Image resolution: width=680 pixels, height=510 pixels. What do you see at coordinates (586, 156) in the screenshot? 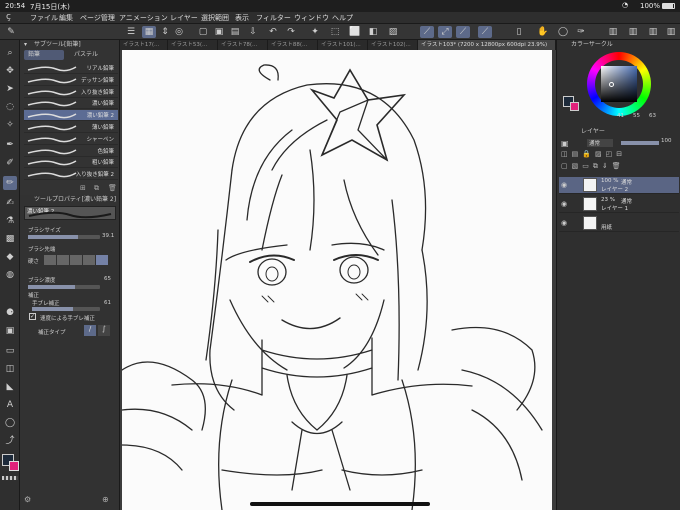
I see `lock-icon: 🔒` at bounding box center [586, 156].